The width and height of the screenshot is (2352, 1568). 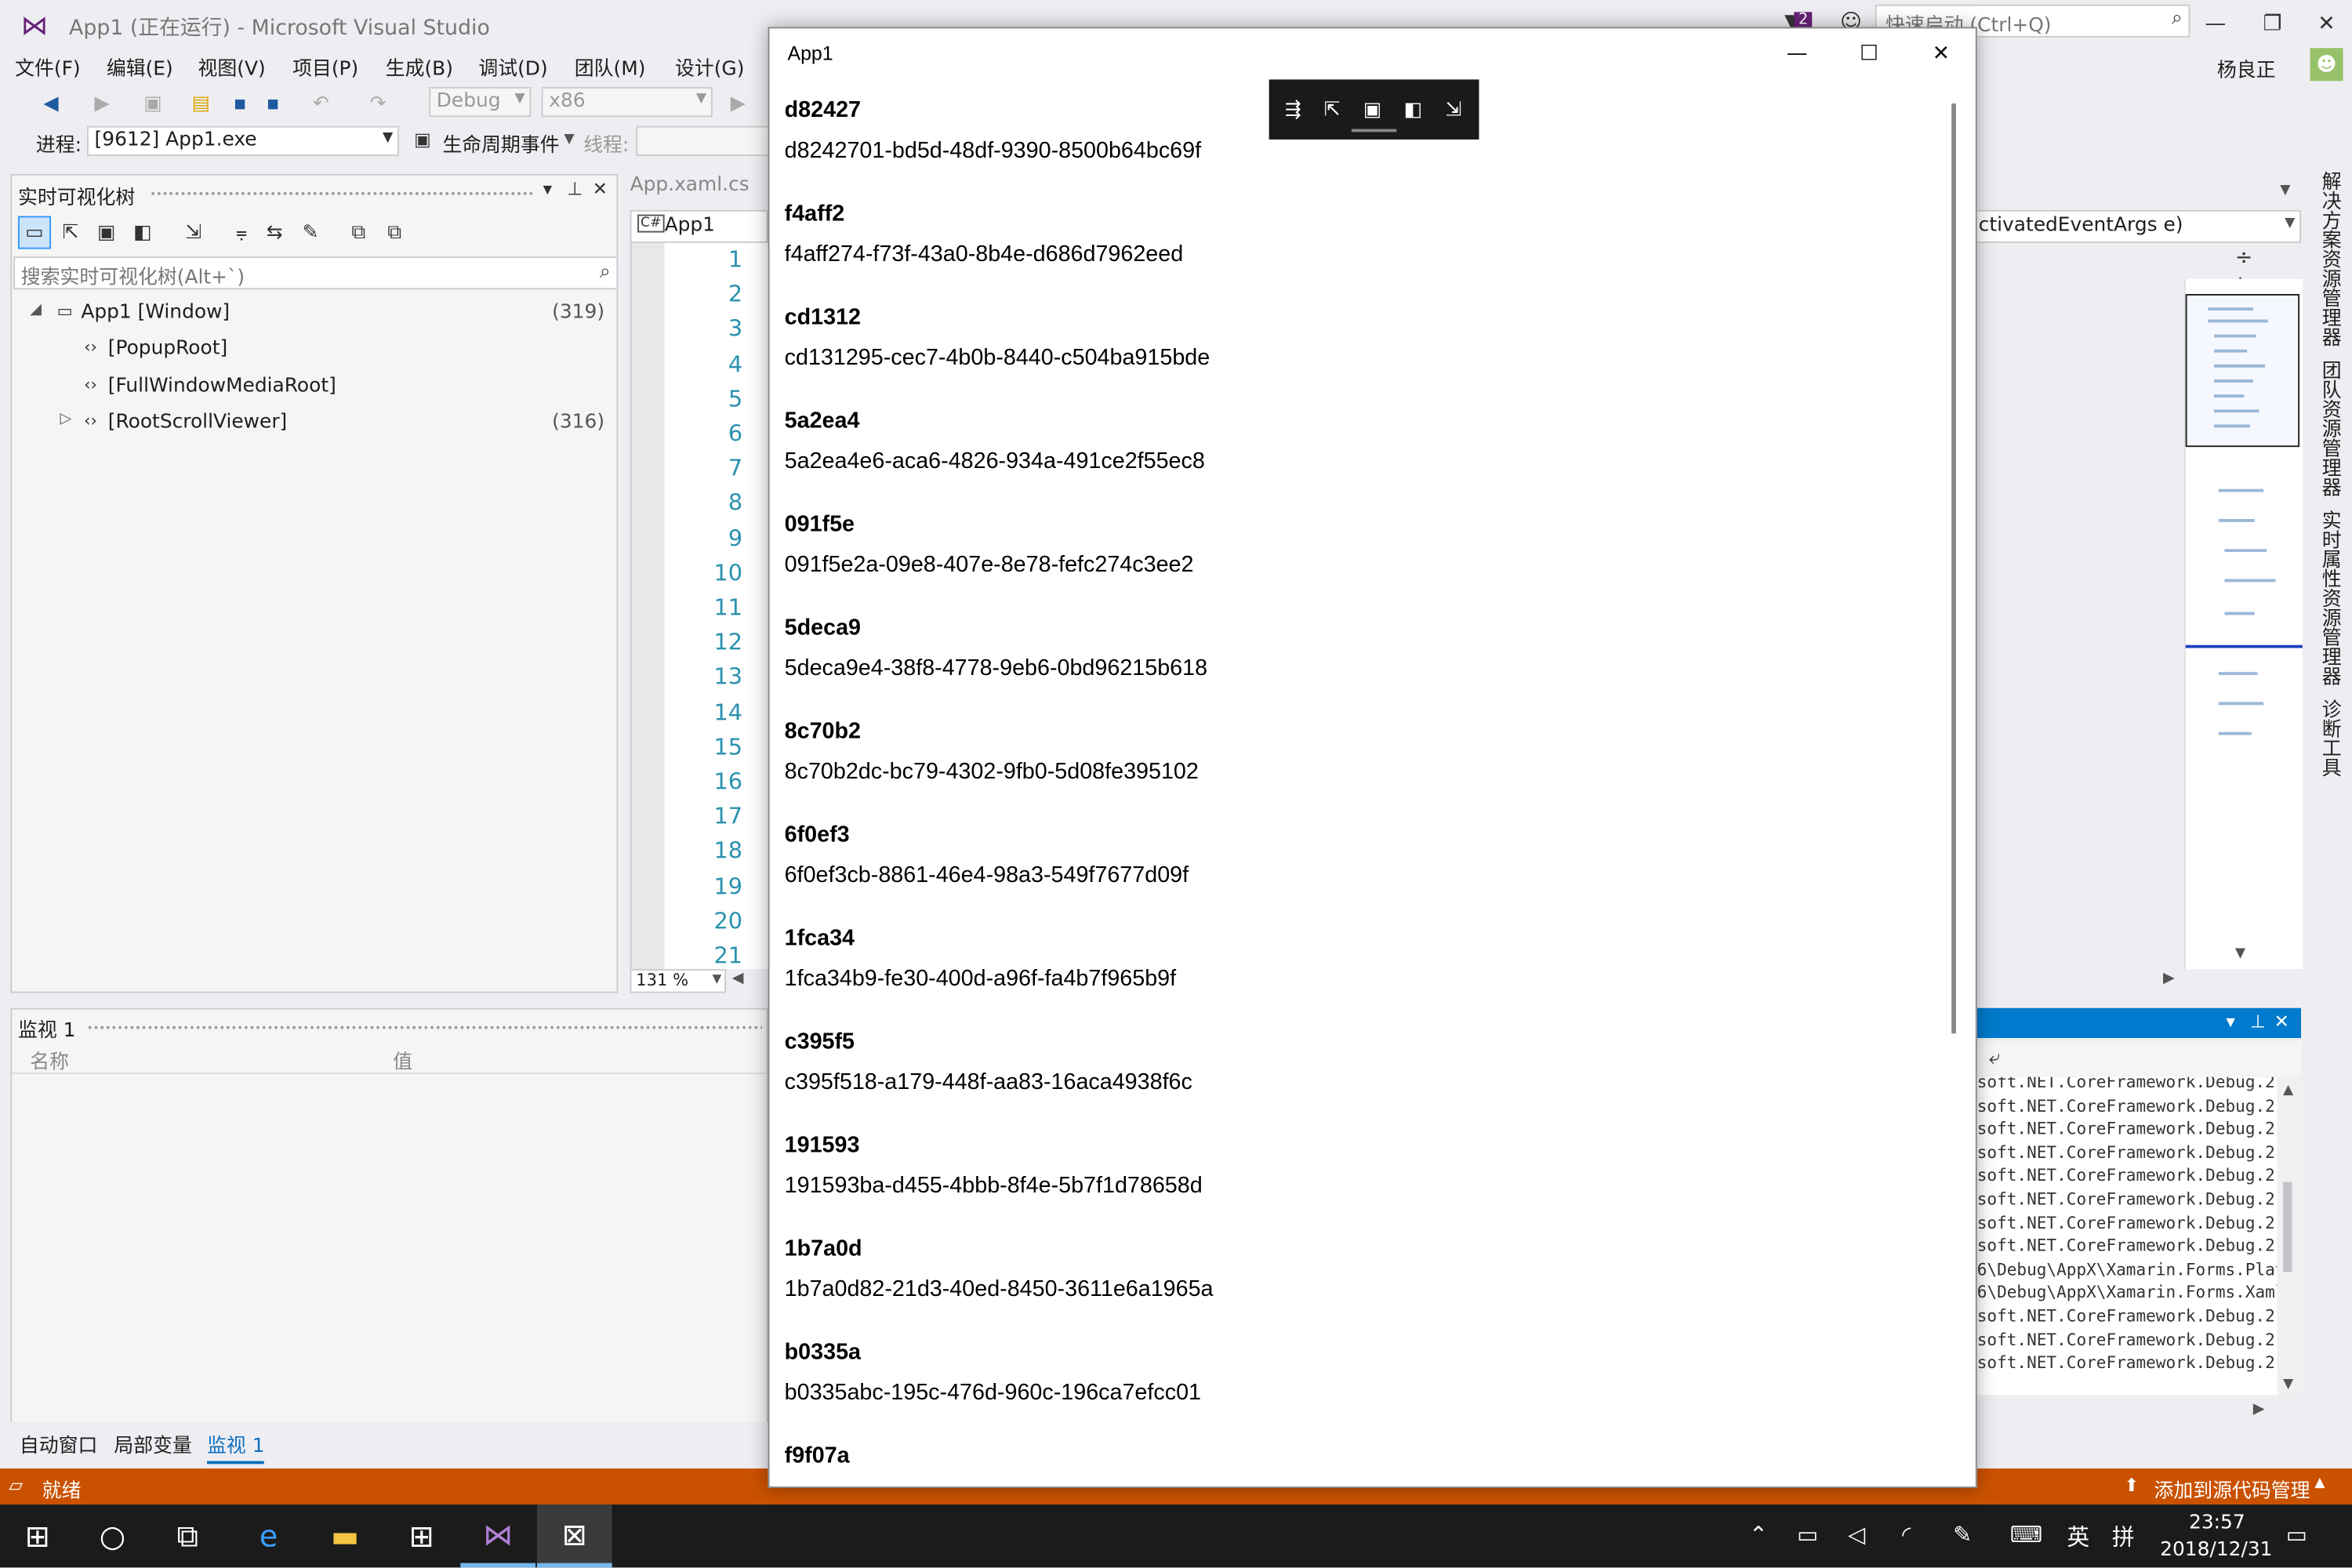 I want to click on clock-time: 23:57, so click(x=2217, y=1523).